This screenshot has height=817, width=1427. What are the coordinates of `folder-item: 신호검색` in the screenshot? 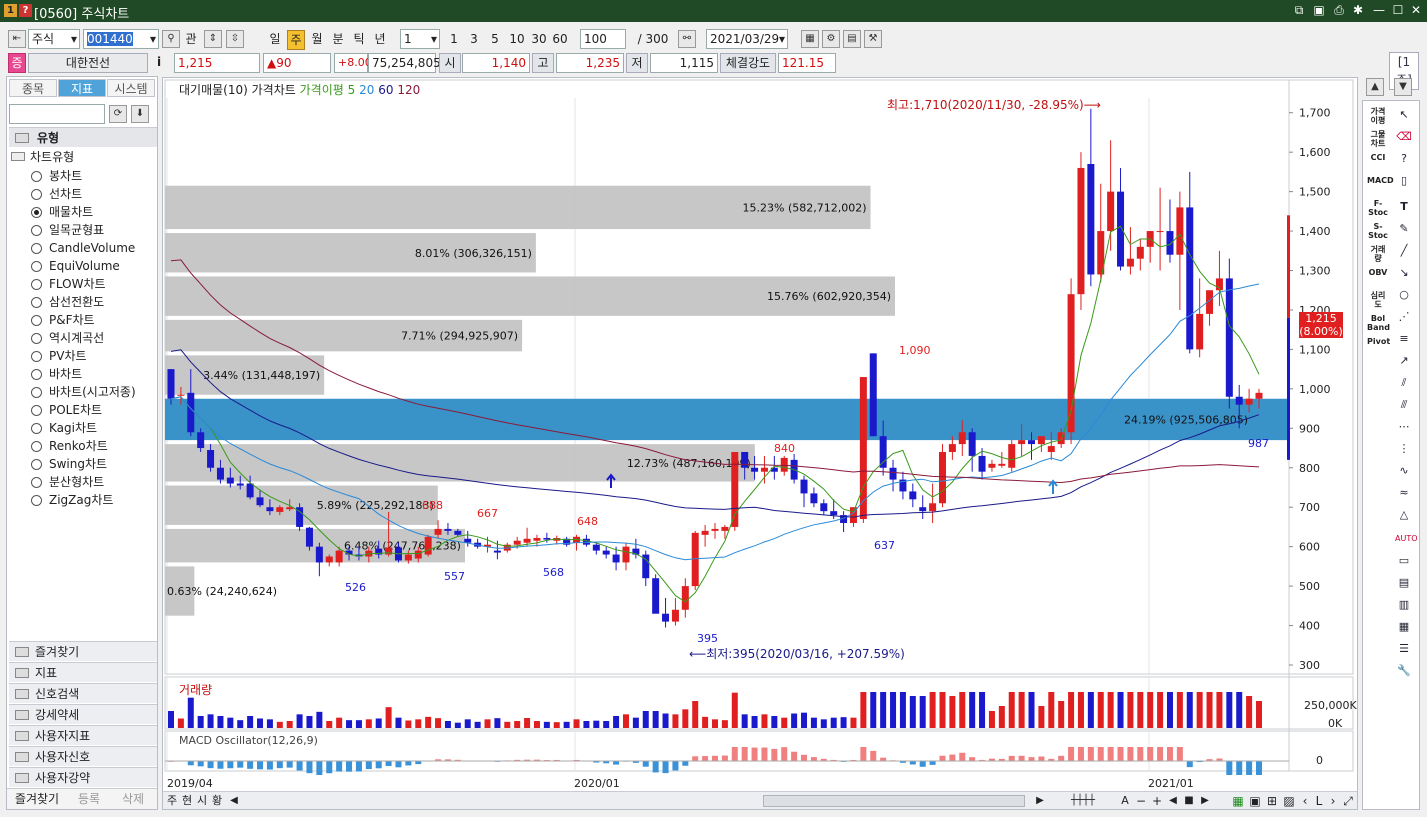 It's located at (83, 693).